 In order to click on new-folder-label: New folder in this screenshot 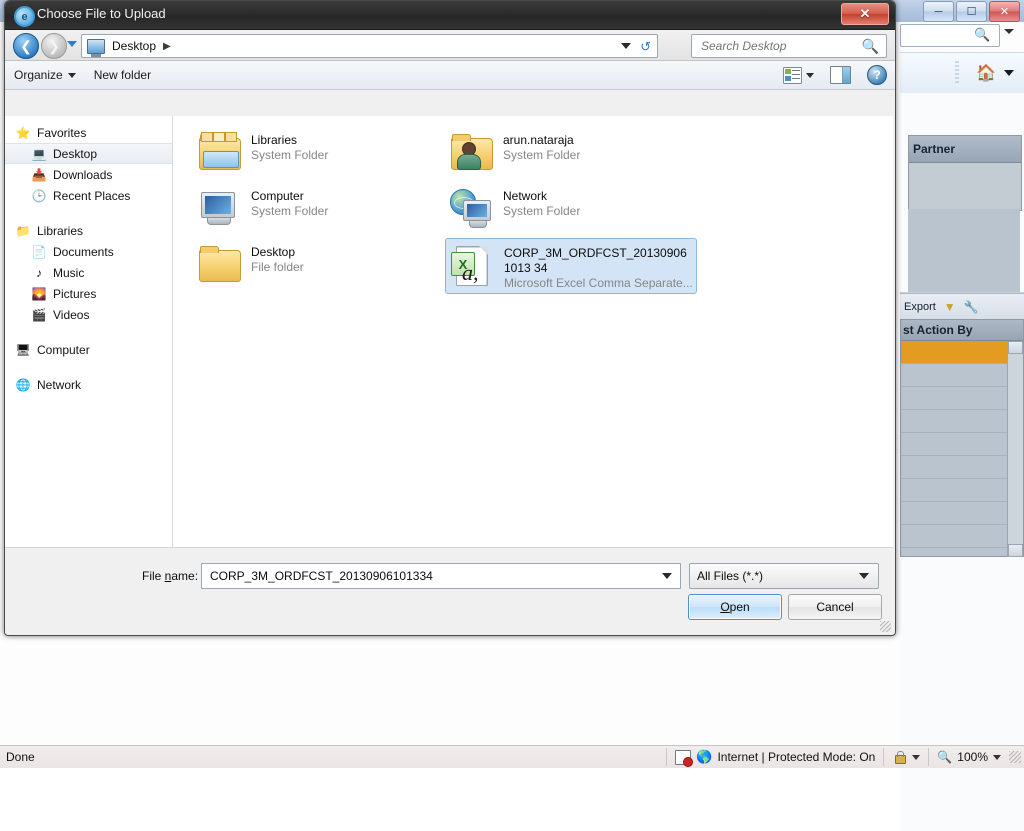, I will do `click(122, 75)`.